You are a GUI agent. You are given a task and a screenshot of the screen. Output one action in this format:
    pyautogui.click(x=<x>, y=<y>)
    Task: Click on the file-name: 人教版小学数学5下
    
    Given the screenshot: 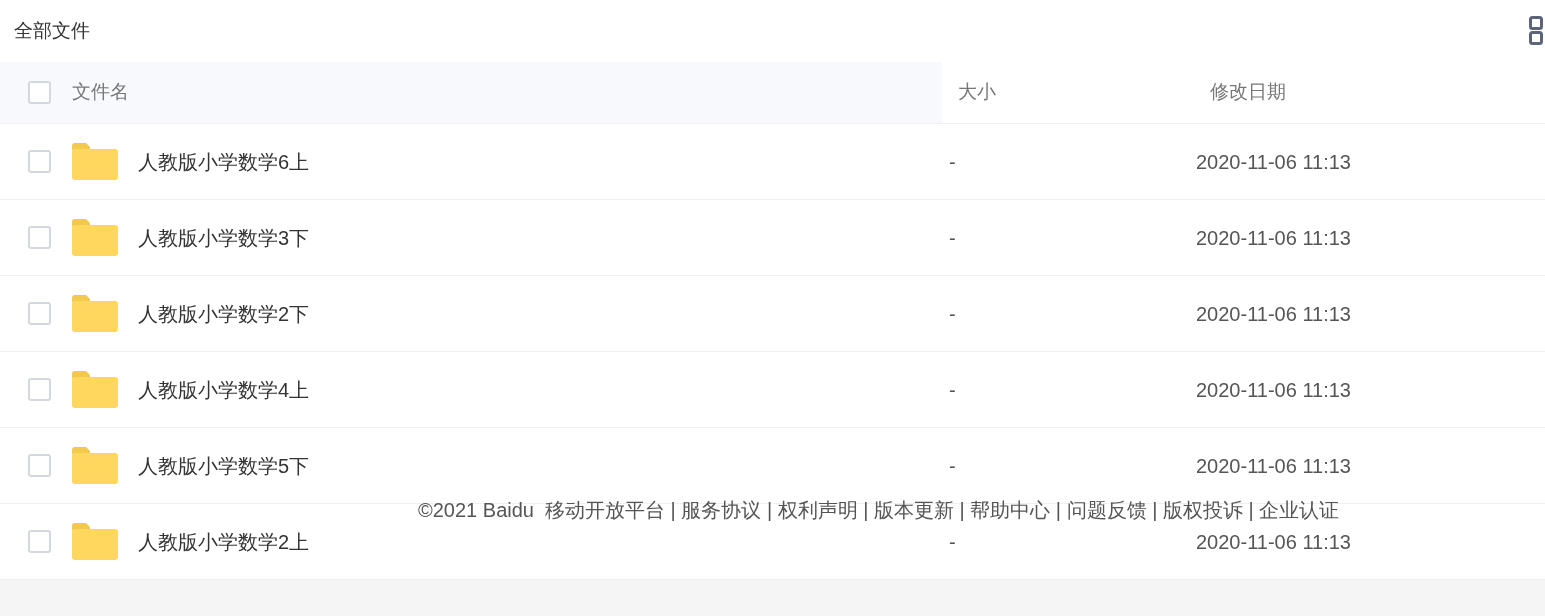 What is the action you would take?
    pyautogui.click(x=543, y=465)
    